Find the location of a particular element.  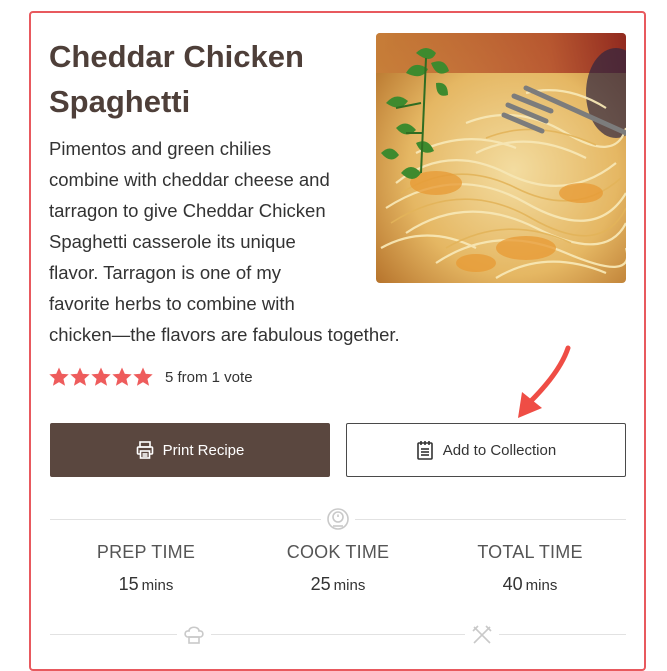

total-time-number: 40 is located at coordinates (512, 584).